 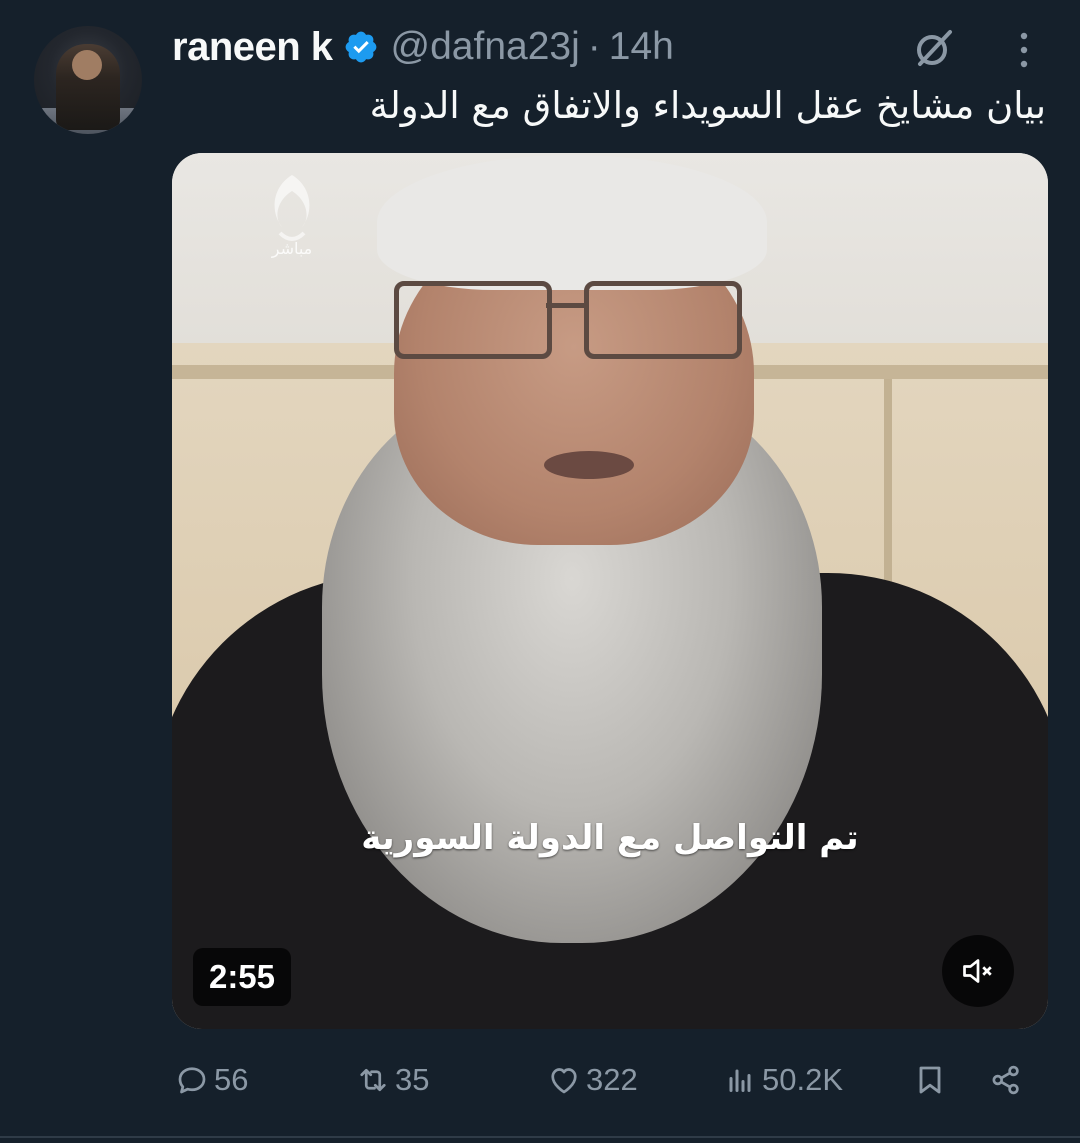 What do you see at coordinates (87, 65) in the screenshot?
I see `avatar-face` at bounding box center [87, 65].